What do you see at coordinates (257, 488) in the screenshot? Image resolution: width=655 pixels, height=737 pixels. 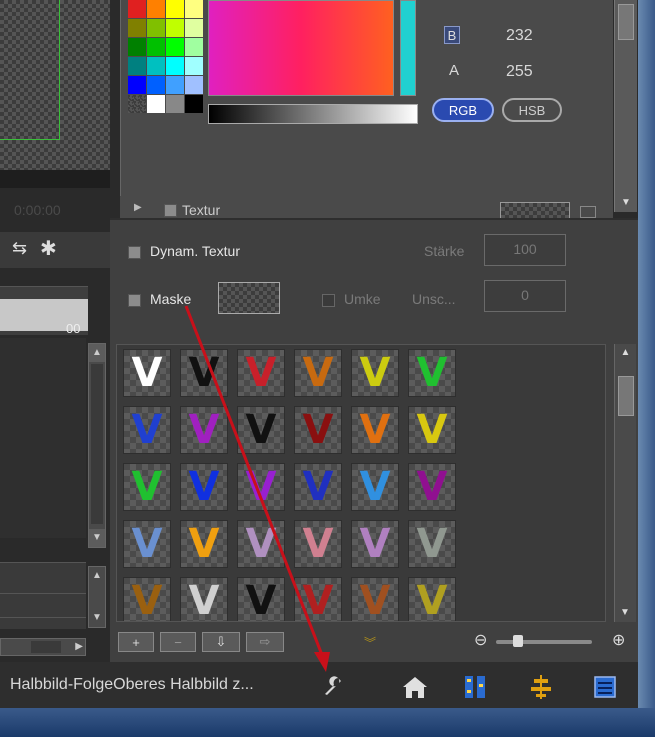 I see `annotation-arrow` at bounding box center [257, 488].